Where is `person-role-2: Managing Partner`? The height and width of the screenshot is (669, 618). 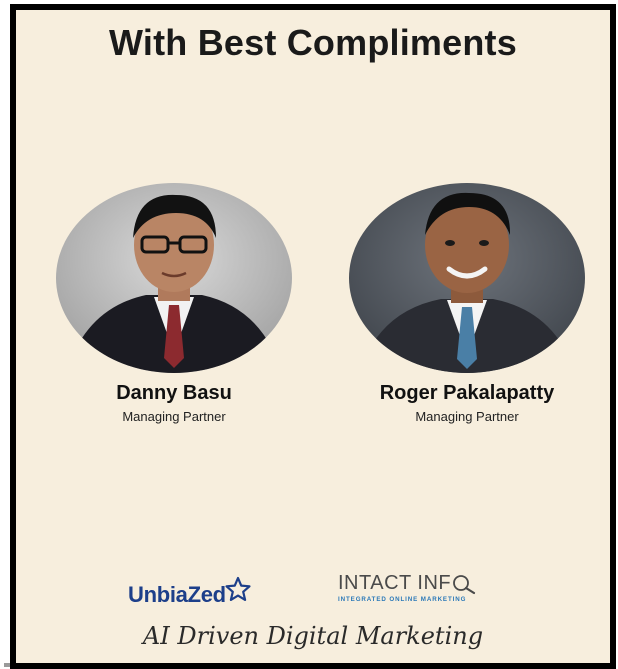
person-role-2: Managing Partner is located at coordinates (467, 416).